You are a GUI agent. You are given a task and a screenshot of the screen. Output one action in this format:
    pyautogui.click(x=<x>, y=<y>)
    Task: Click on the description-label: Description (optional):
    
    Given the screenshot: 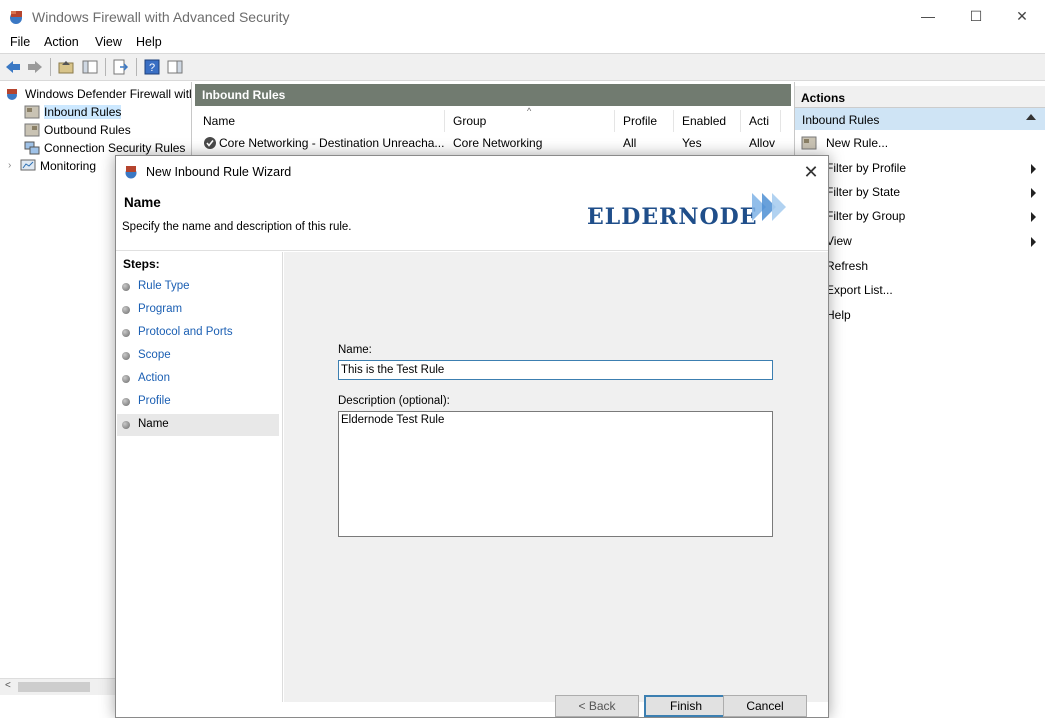 What is the action you would take?
    pyautogui.click(x=394, y=401)
    